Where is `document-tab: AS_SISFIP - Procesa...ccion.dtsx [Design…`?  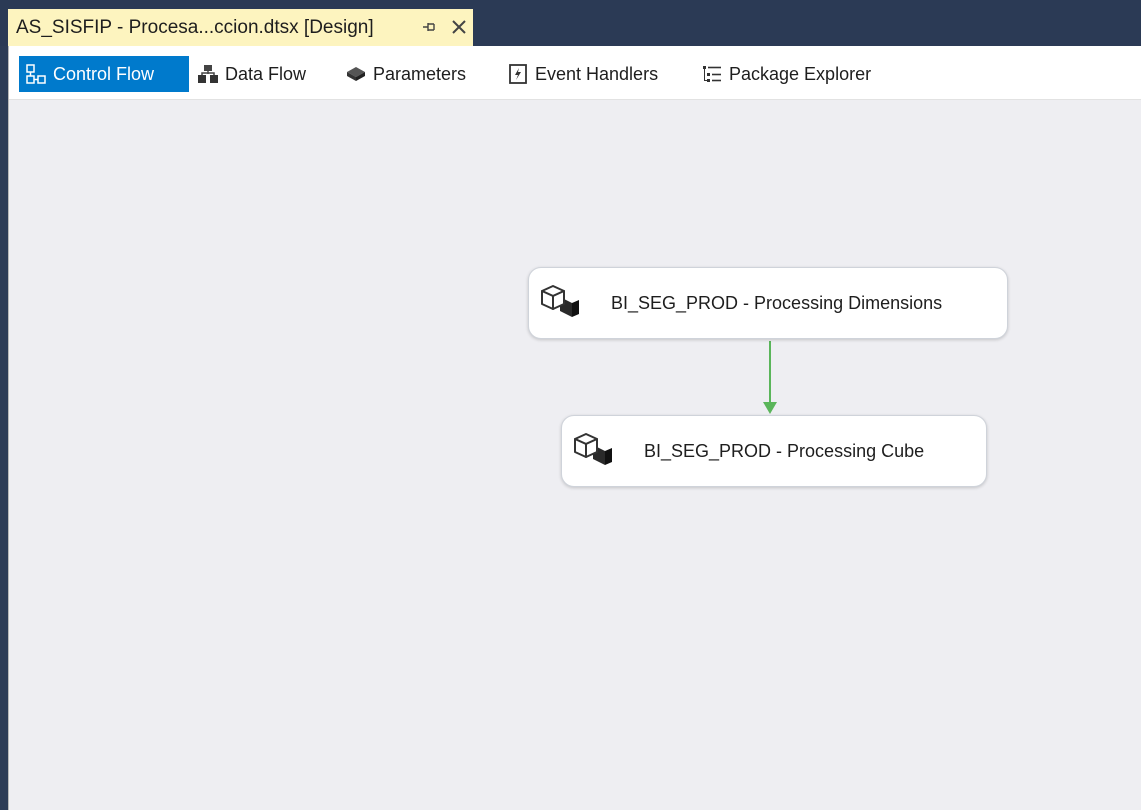
document-tab: AS_SISFIP - Procesa...ccion.dtsx [Design… is located at coordinates (240, 27).